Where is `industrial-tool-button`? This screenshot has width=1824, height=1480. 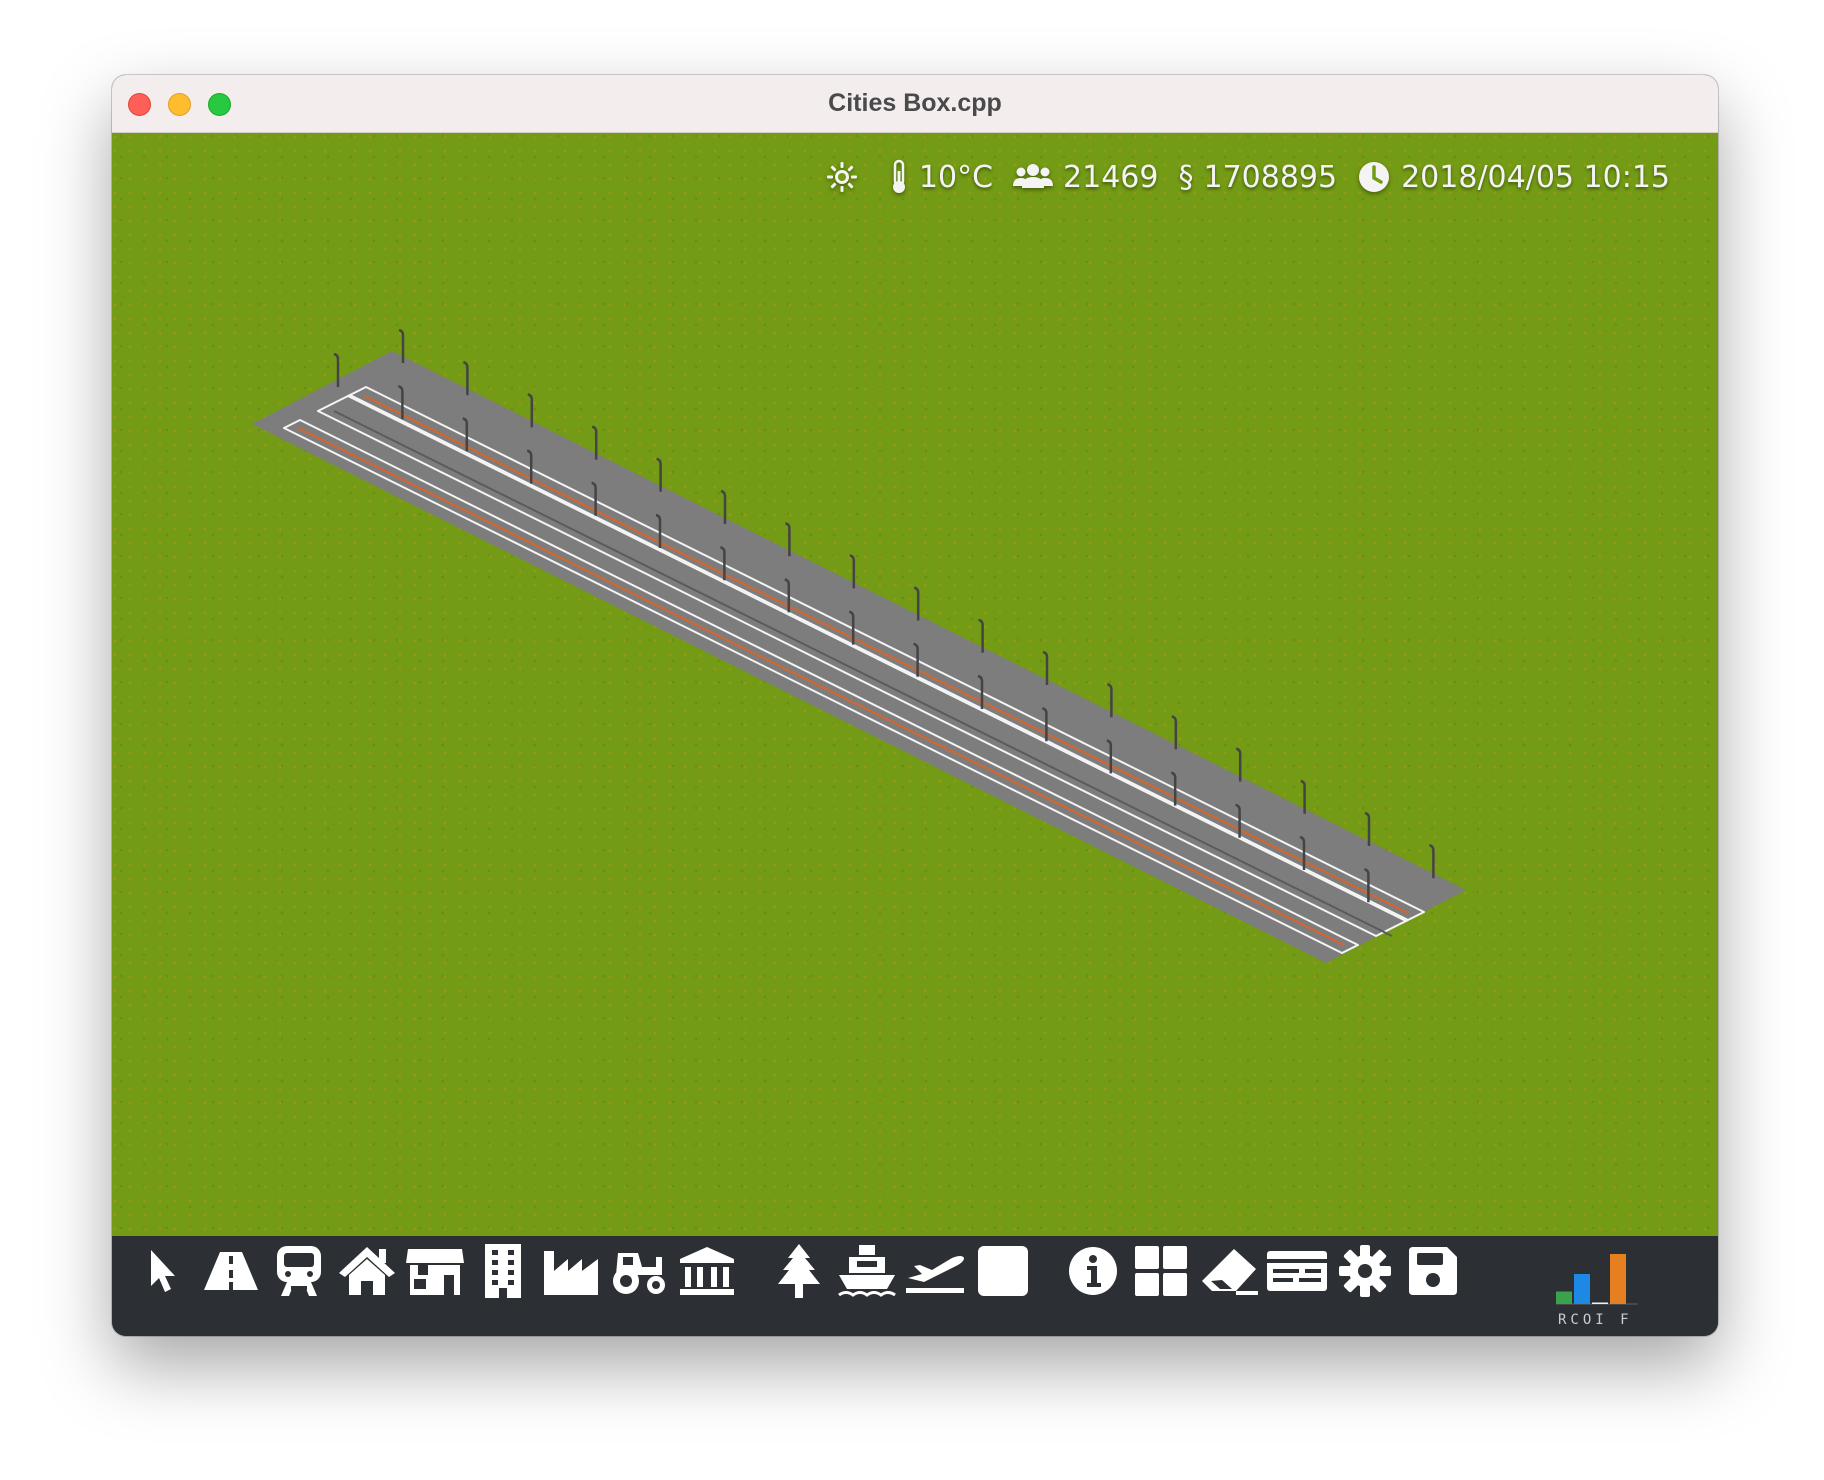
industrial-tool-button is located at coordinates (571, 1271).